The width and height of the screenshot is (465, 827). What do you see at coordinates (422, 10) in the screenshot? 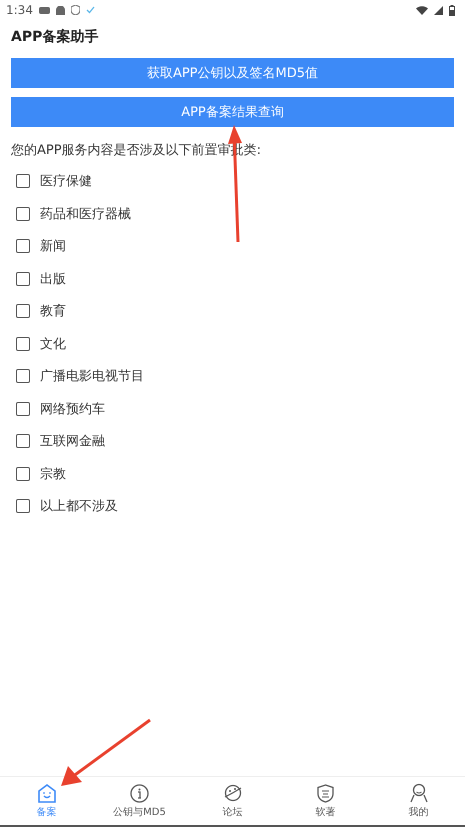
I see `wifi-icon` at bounding box center [422, 10].